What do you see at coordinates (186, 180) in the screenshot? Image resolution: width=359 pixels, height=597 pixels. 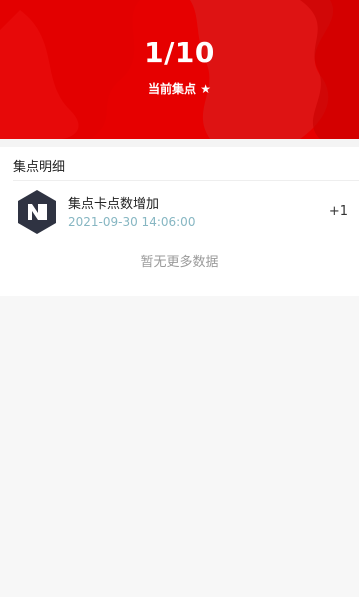 I see `divider` at bounding box center [186, 180].